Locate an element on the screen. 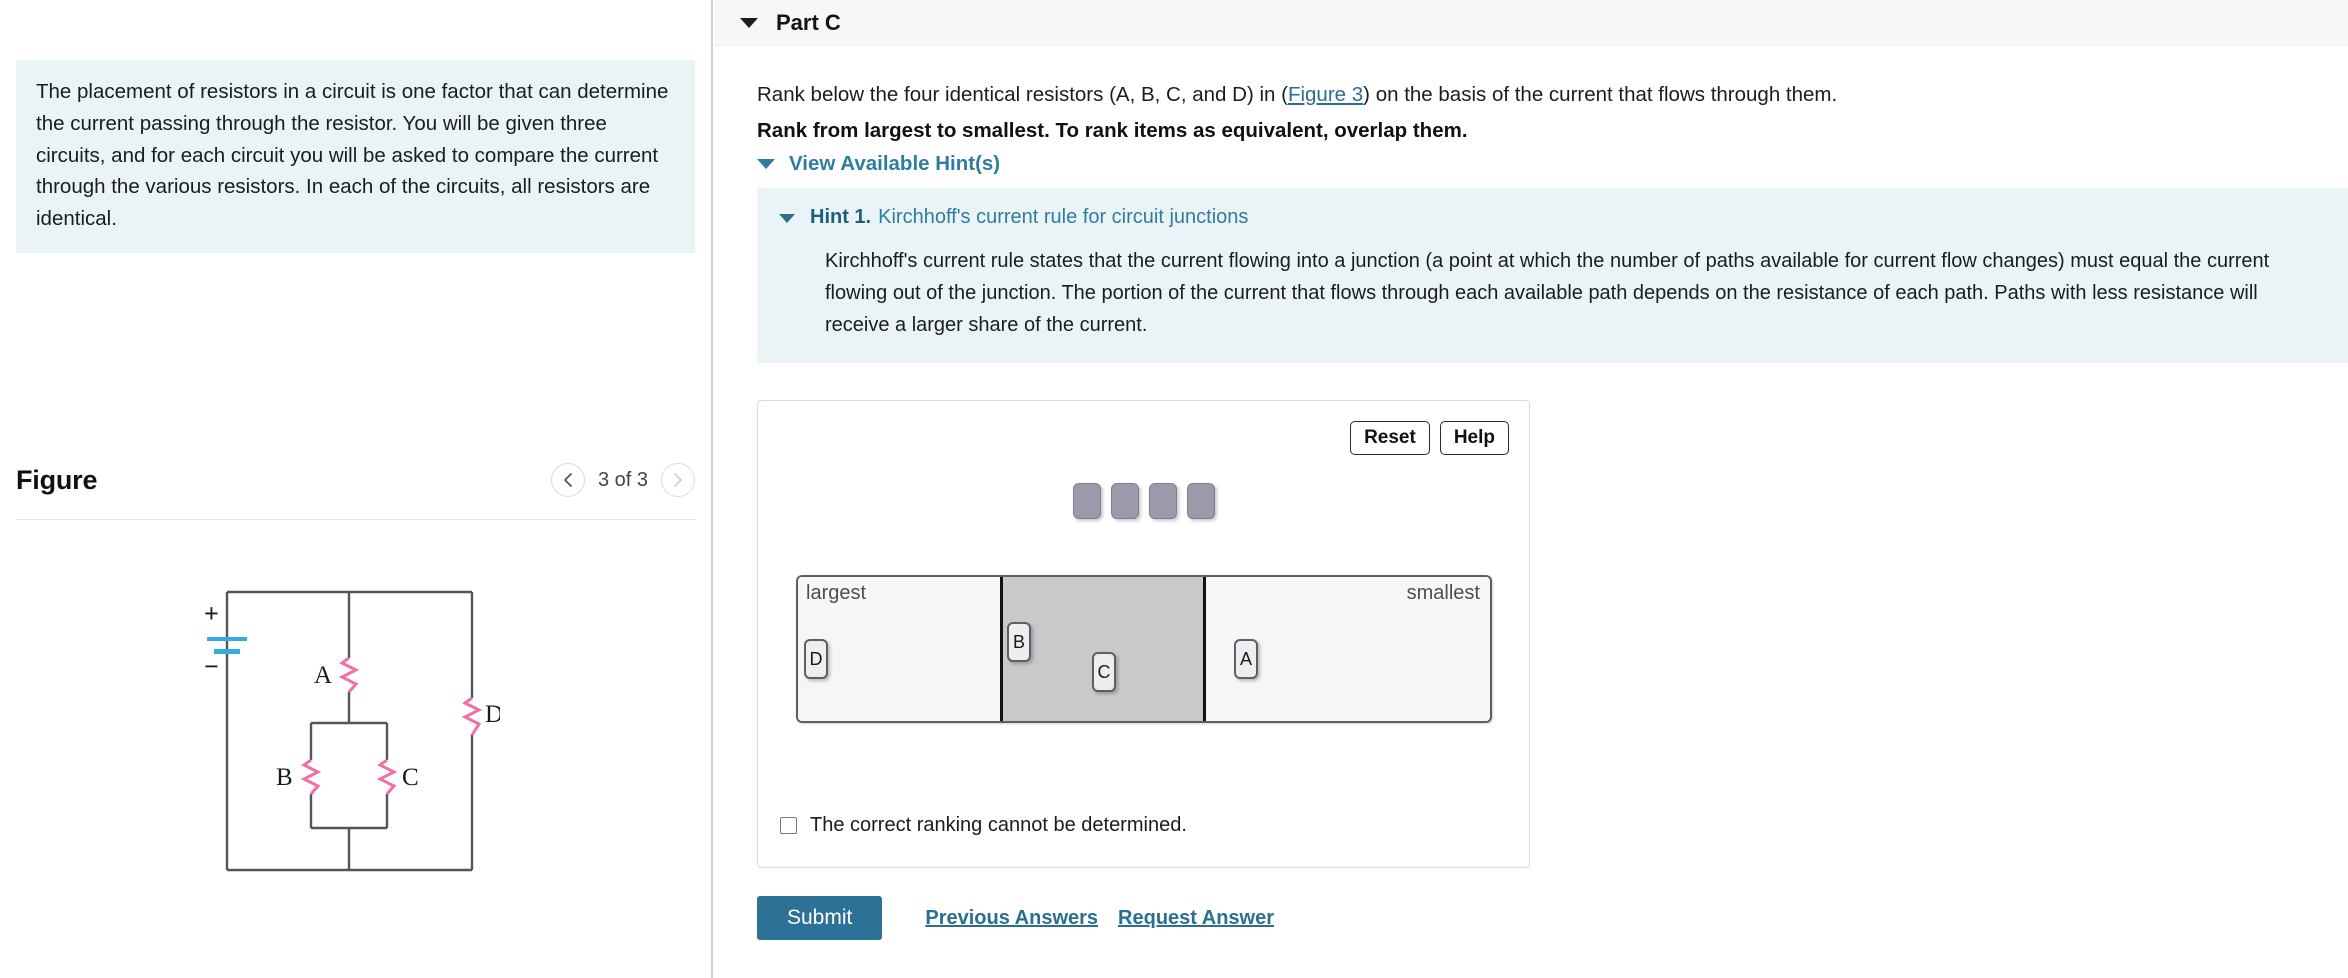  previous-answers-link: Previous Answers is located at coordinates (1011, 918).